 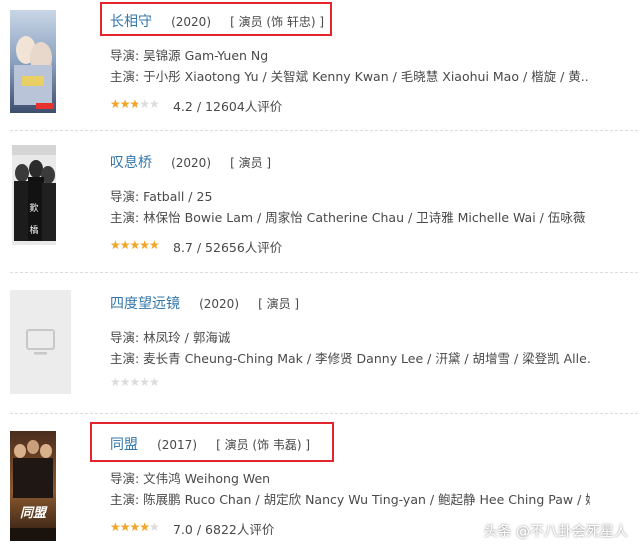 What do you see at coordinates (170, 337) in the screenshot?
I see `director-line: 导演: 林凤玲 / 郭海诚` at bounding box center [170, 337].